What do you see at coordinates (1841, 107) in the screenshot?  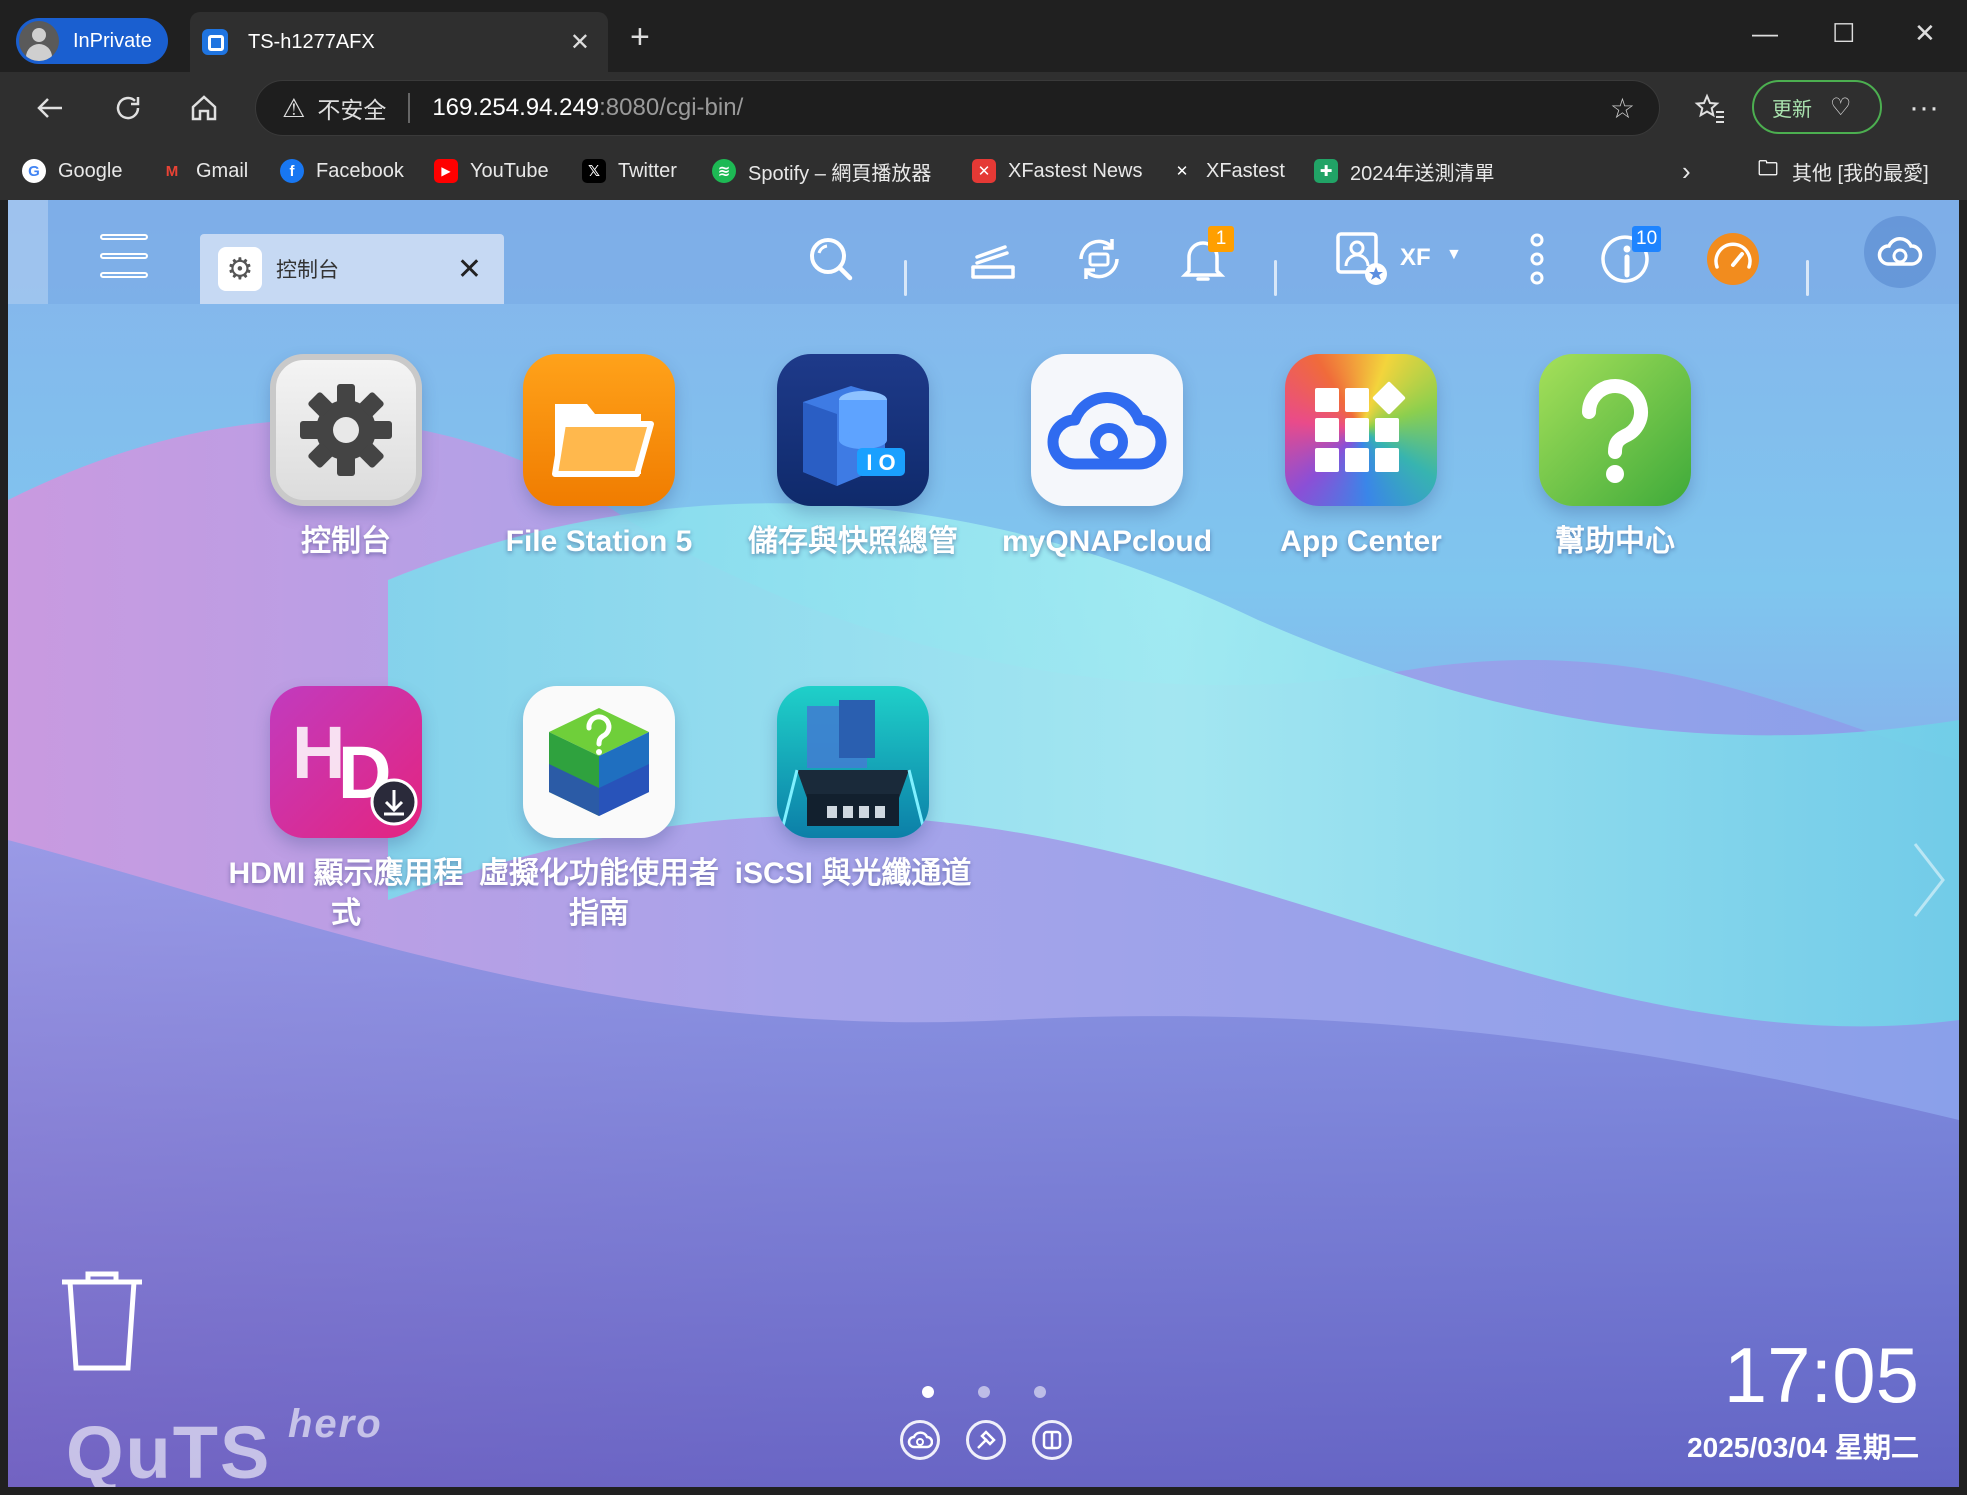 I see `browser-health-icon: ♡` at bounding box center [1841, 107].